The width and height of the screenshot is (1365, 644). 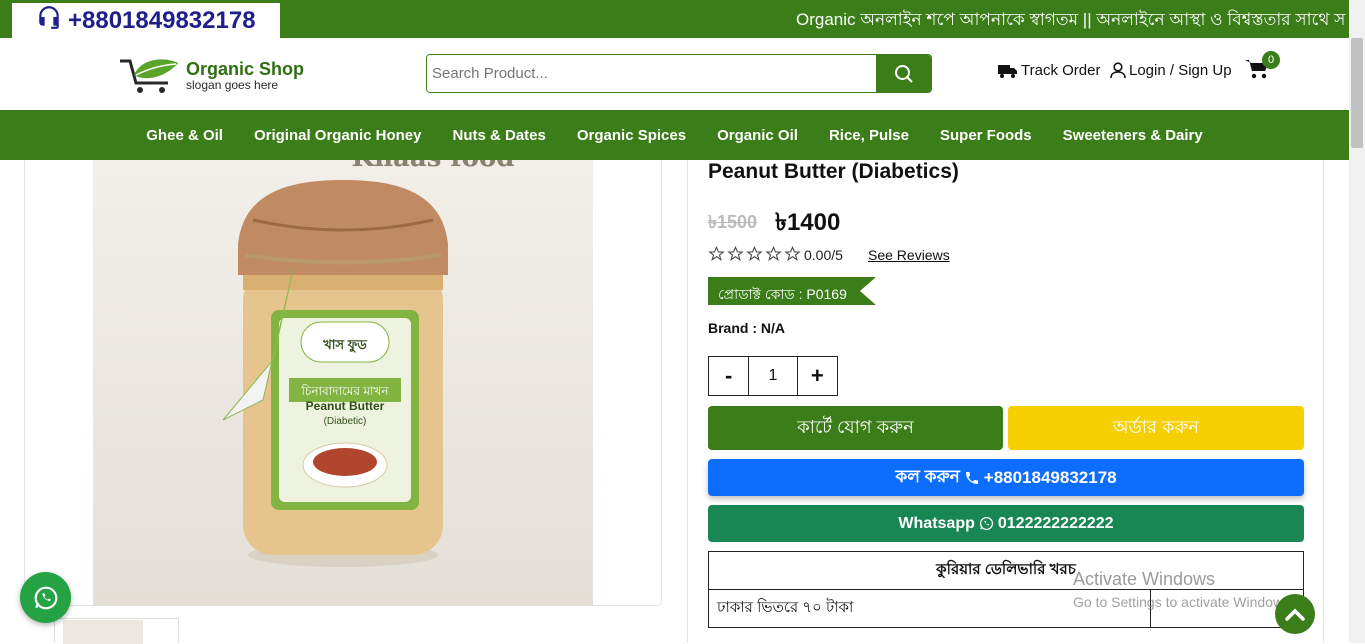 I want to click on product-title: Peanut Butter (Diabetics), so click(x=833, y=171).